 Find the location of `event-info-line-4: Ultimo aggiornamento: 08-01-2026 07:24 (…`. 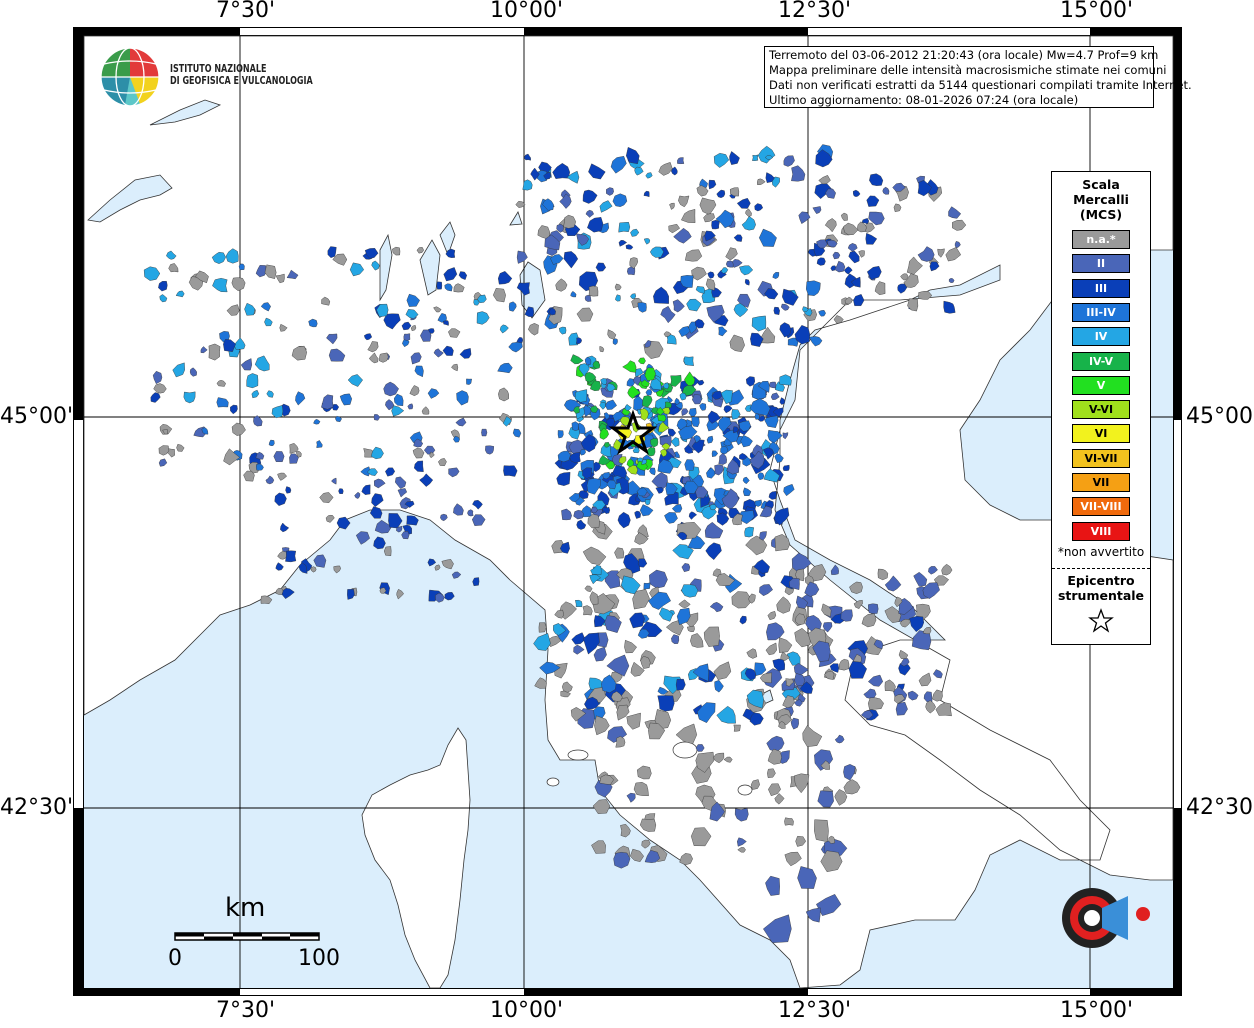

event-info-line-4: Ultimo aggiornamento: 08-01-2026 07:24 (… is located at coordinates (924, 100).